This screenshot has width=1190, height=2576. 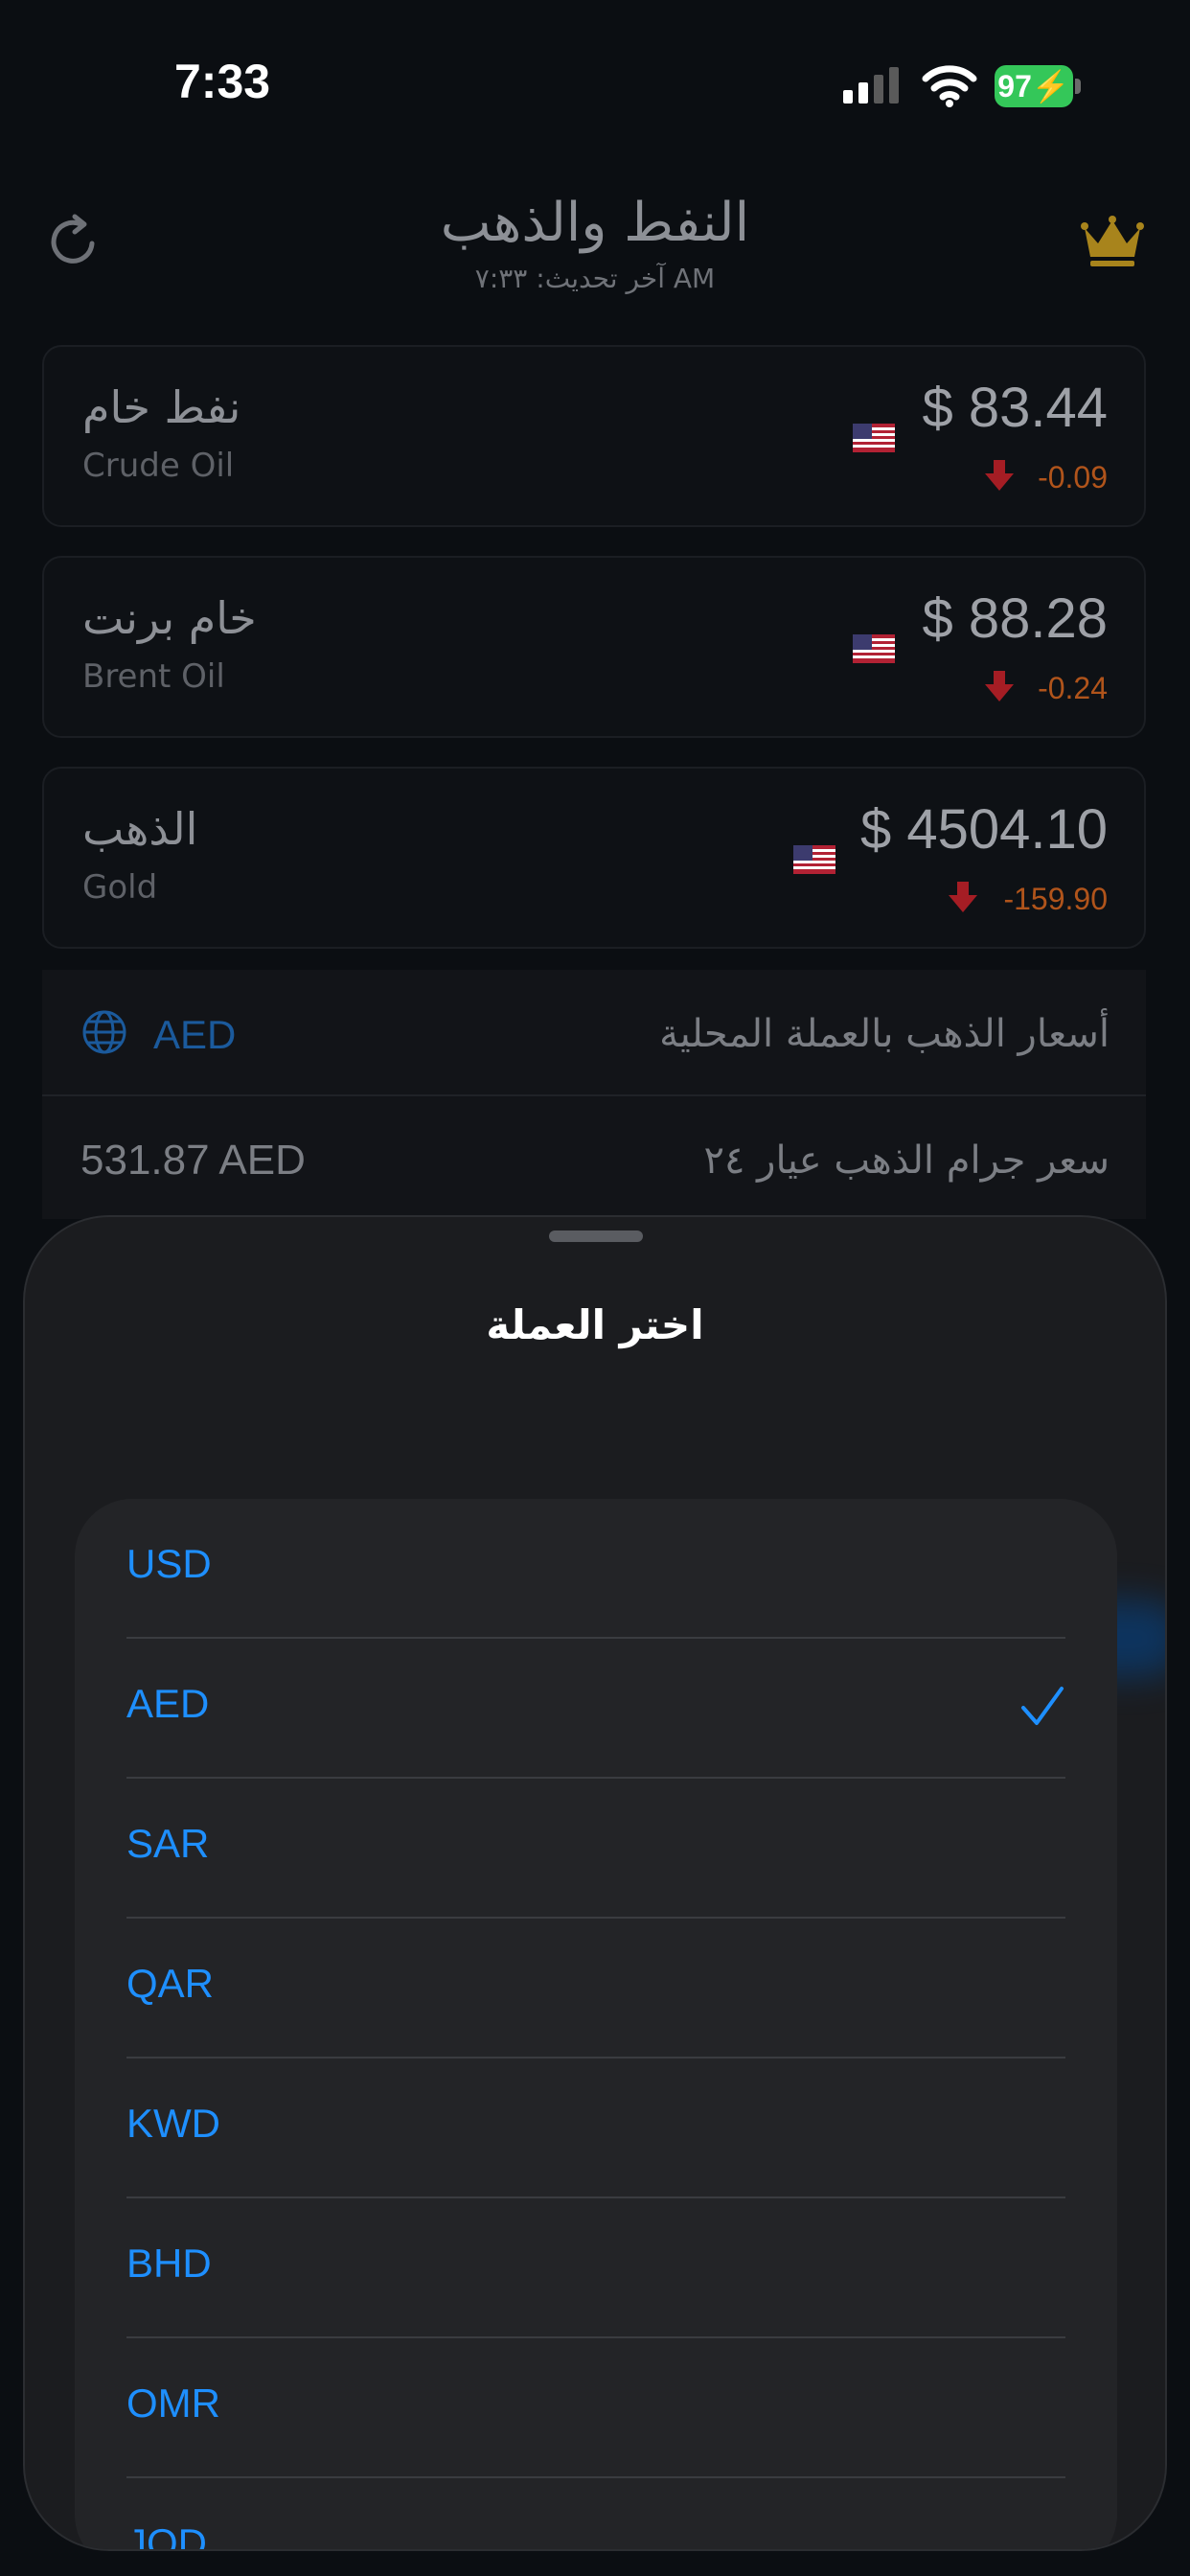 I want to click on wifi-icon, so click(x=950, y=86).